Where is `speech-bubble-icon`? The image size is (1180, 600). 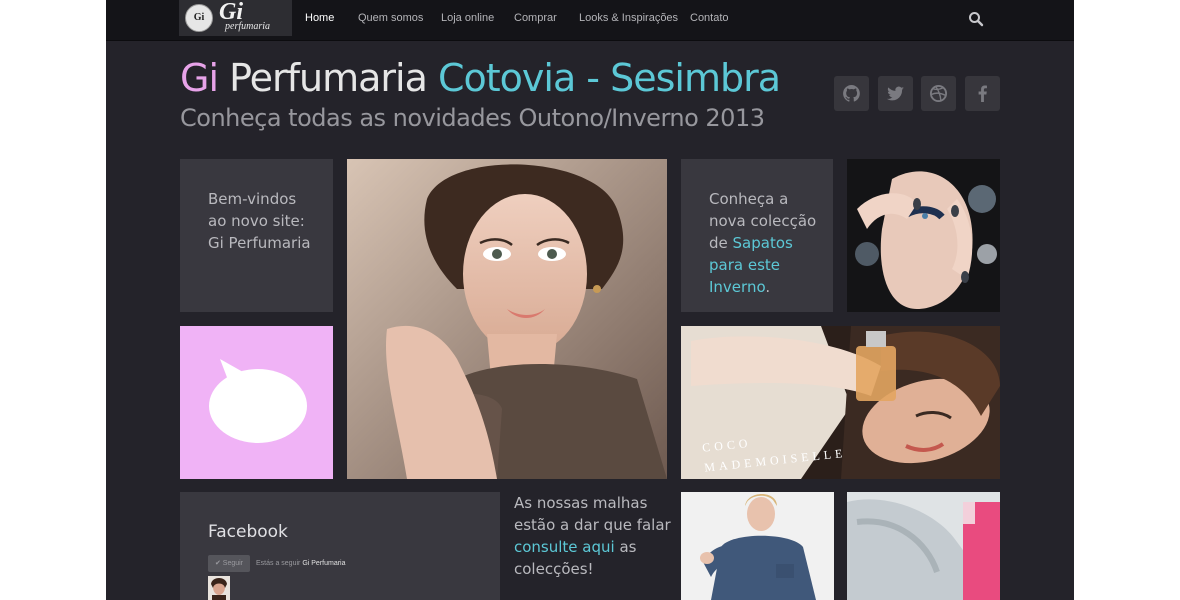
speech-bubble-icon is located at coordinates (258, 401).